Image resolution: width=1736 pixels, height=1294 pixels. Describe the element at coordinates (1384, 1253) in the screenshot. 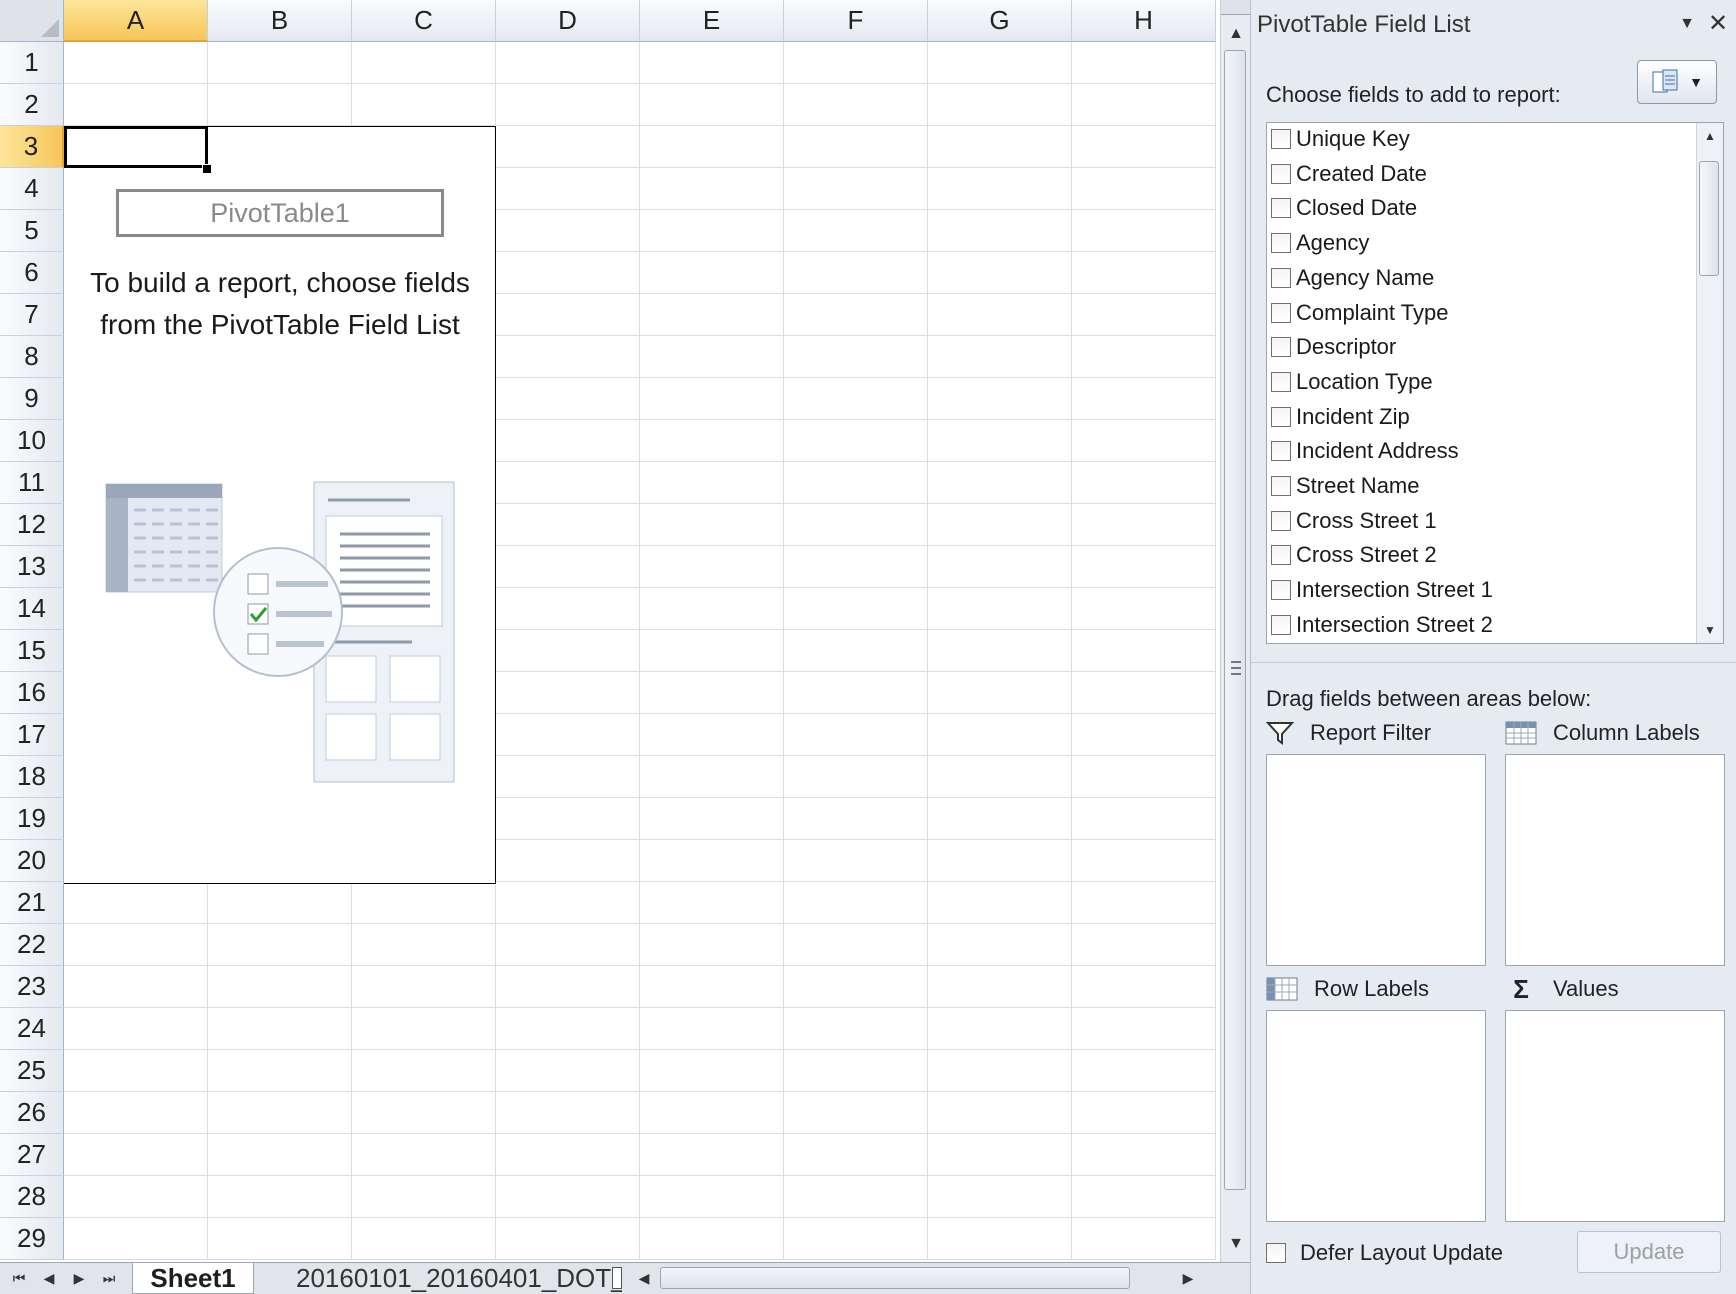

I see `defer-layout-update: Defer Layout Update` at that location.